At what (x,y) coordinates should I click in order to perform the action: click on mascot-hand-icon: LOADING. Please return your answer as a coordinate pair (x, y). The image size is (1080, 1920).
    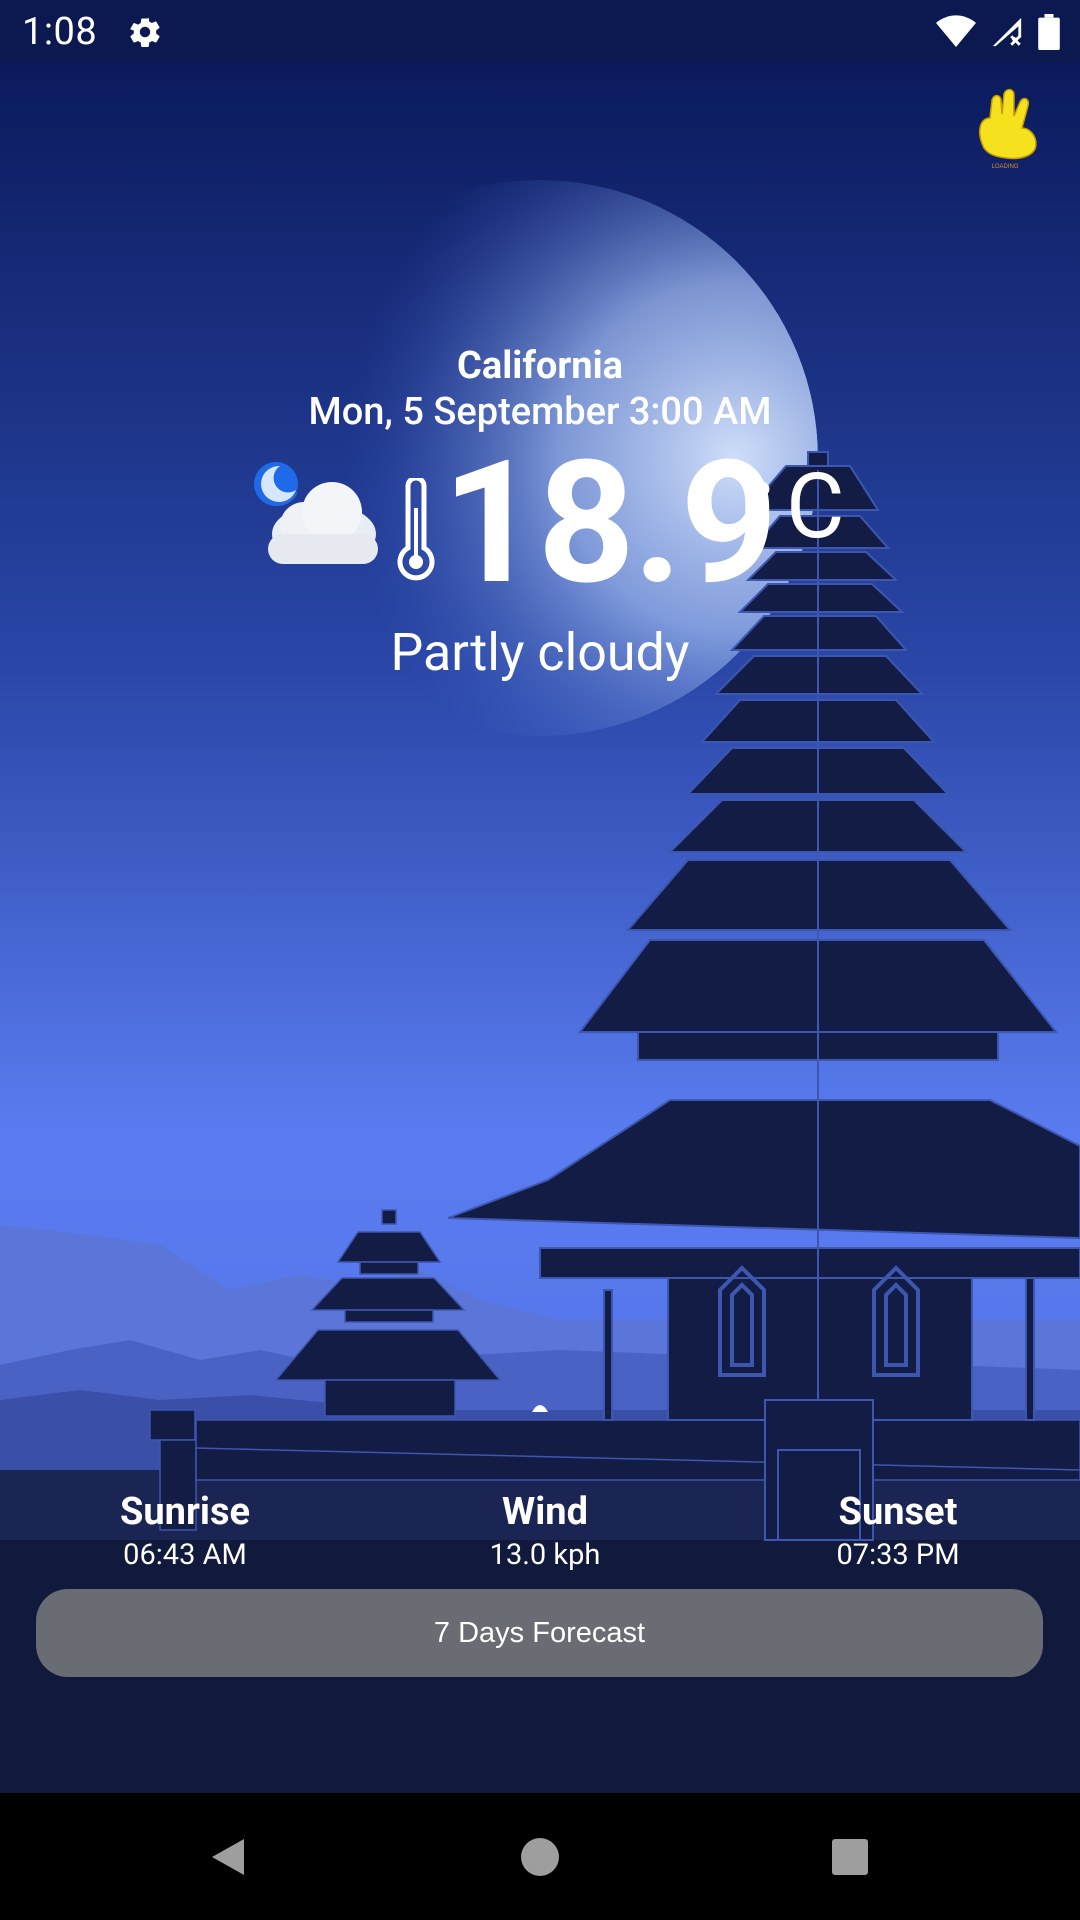
    Looking at the image, I should click on (1005, 129).